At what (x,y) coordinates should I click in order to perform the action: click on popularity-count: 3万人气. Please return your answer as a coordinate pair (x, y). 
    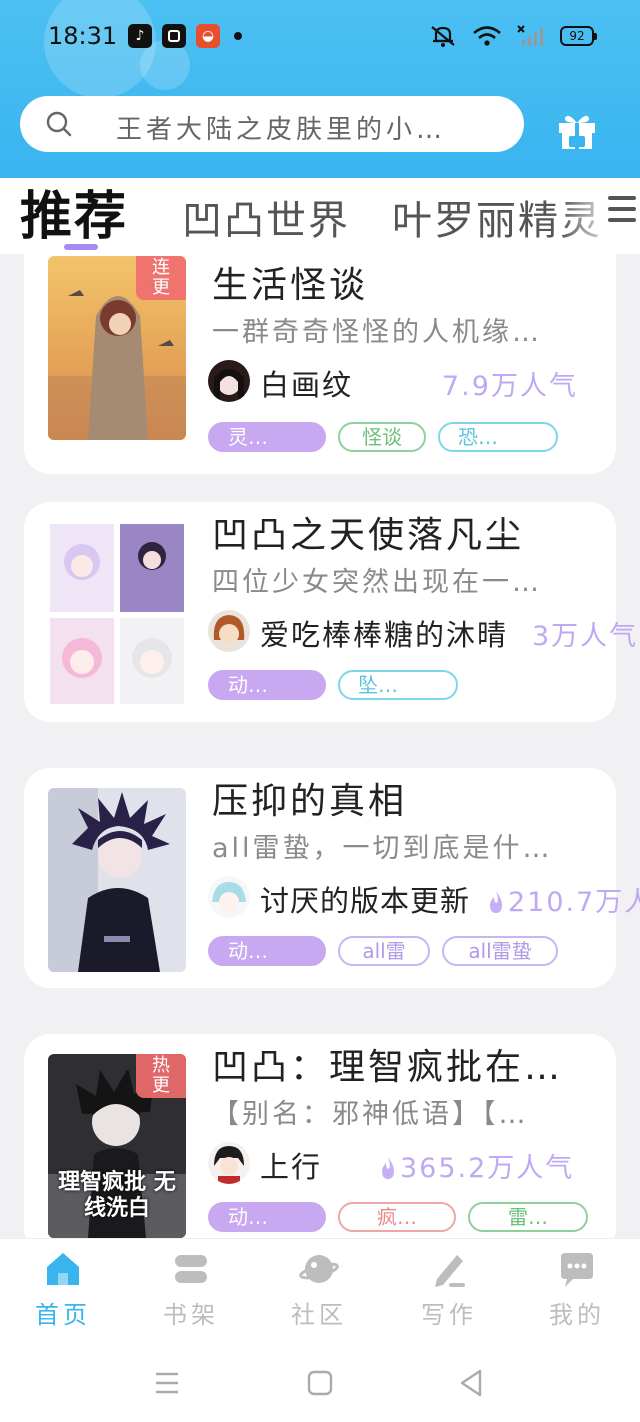
    Looking at the image, I should click on (585, 636).